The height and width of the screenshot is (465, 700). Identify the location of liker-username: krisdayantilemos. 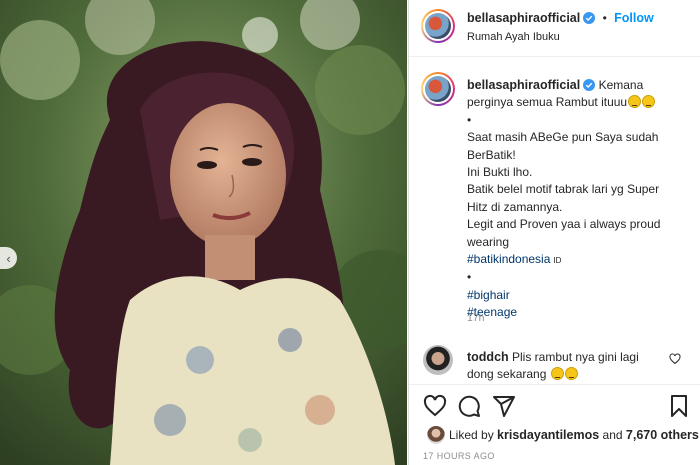
(548, 435).